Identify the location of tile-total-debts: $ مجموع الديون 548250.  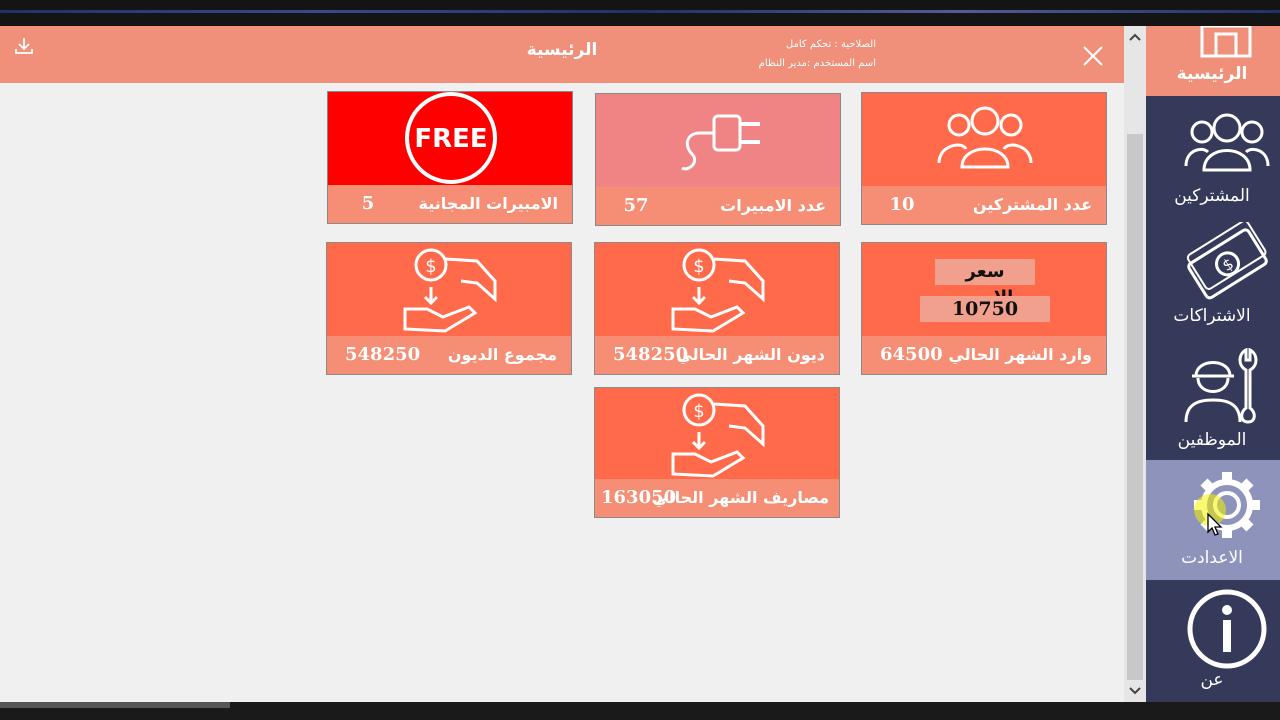
(449, 308).